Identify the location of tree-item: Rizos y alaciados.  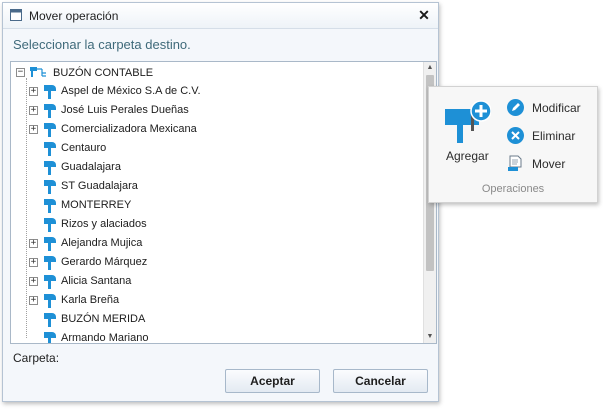
(216, 224).